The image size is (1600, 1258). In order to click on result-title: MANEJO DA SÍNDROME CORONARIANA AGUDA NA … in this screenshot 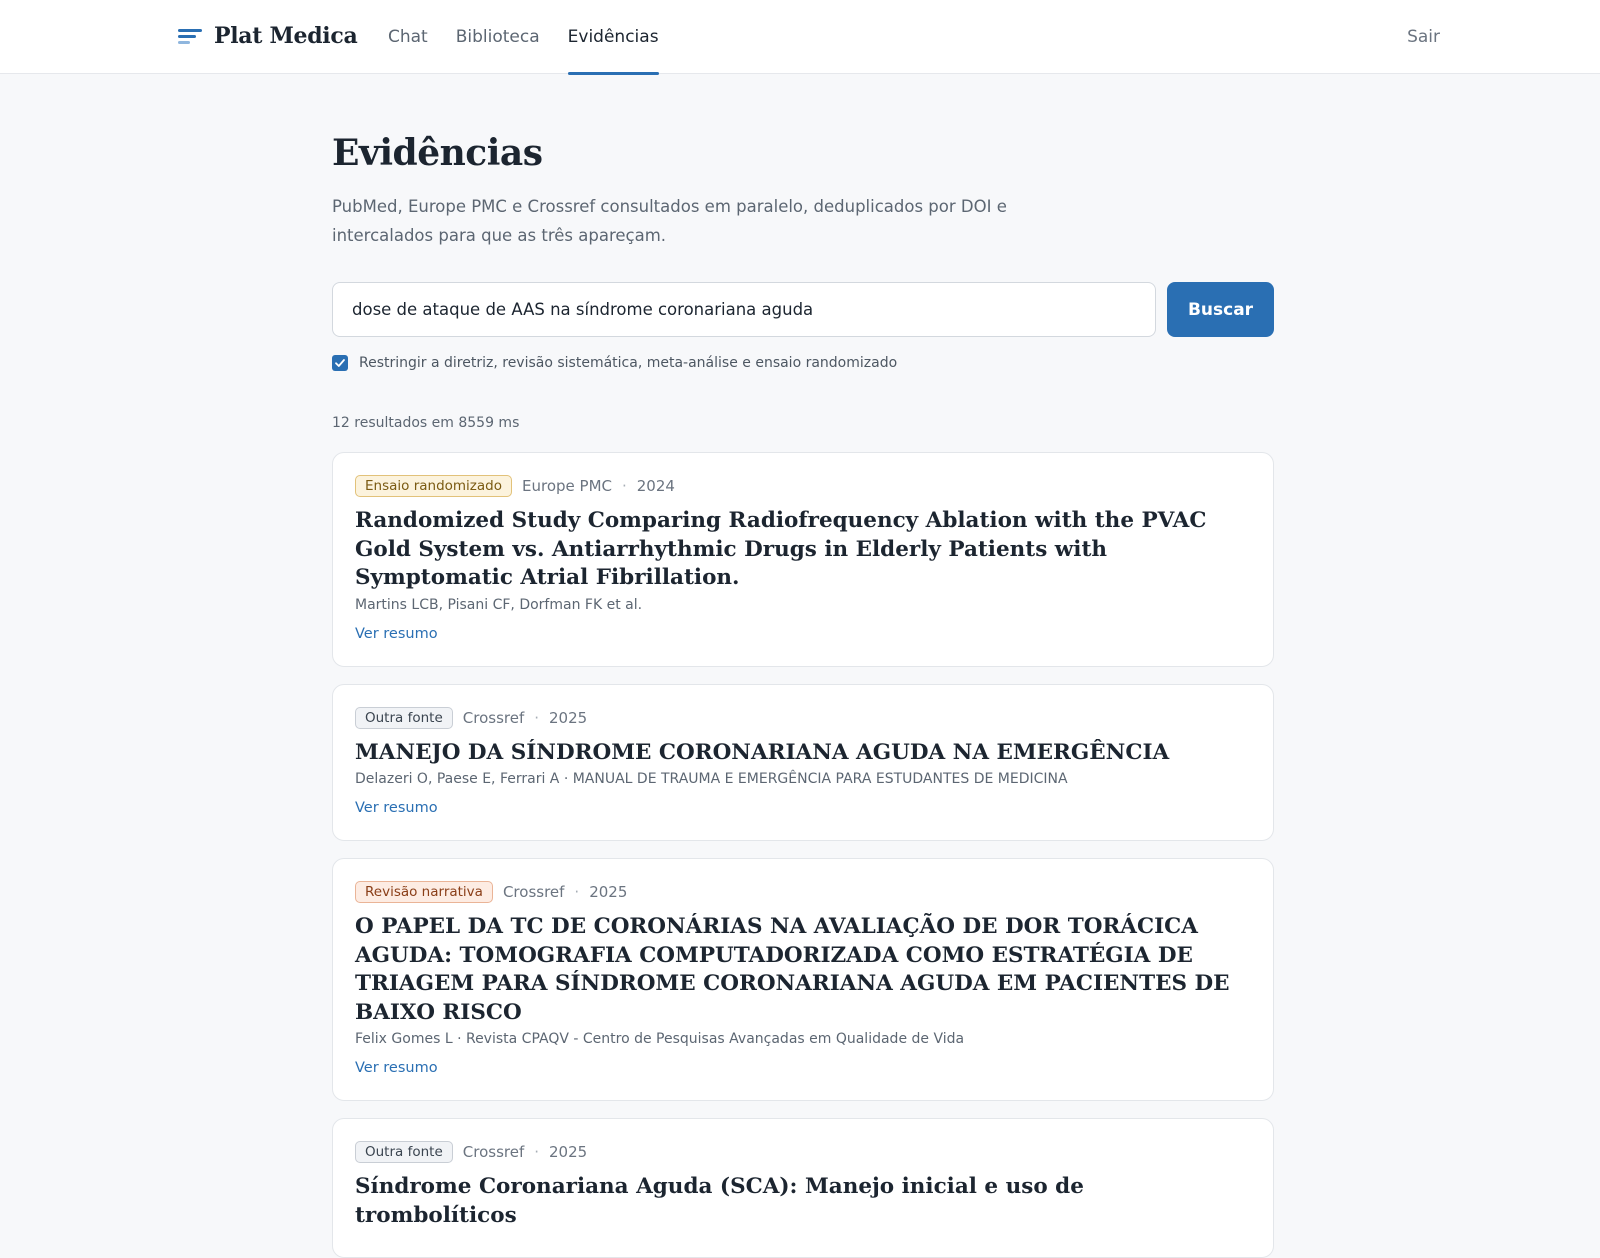, I will do `click(803, 753)`.